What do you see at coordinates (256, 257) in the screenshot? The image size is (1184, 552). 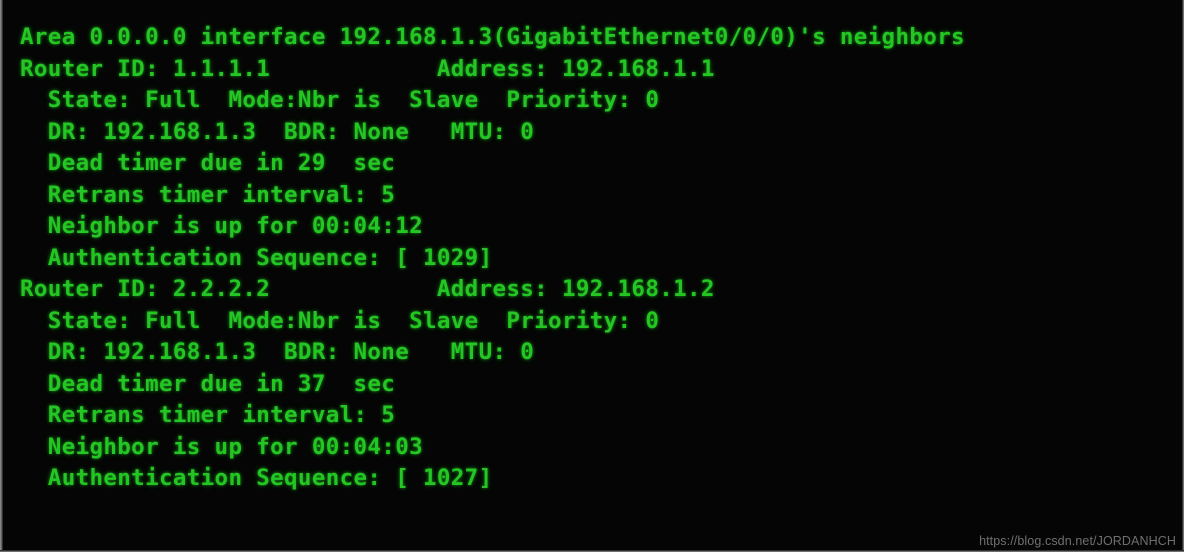 I see `output-line-auth-sequence-1: Authentication Sequence: [ 1029]` at bounding box center [256, 257].